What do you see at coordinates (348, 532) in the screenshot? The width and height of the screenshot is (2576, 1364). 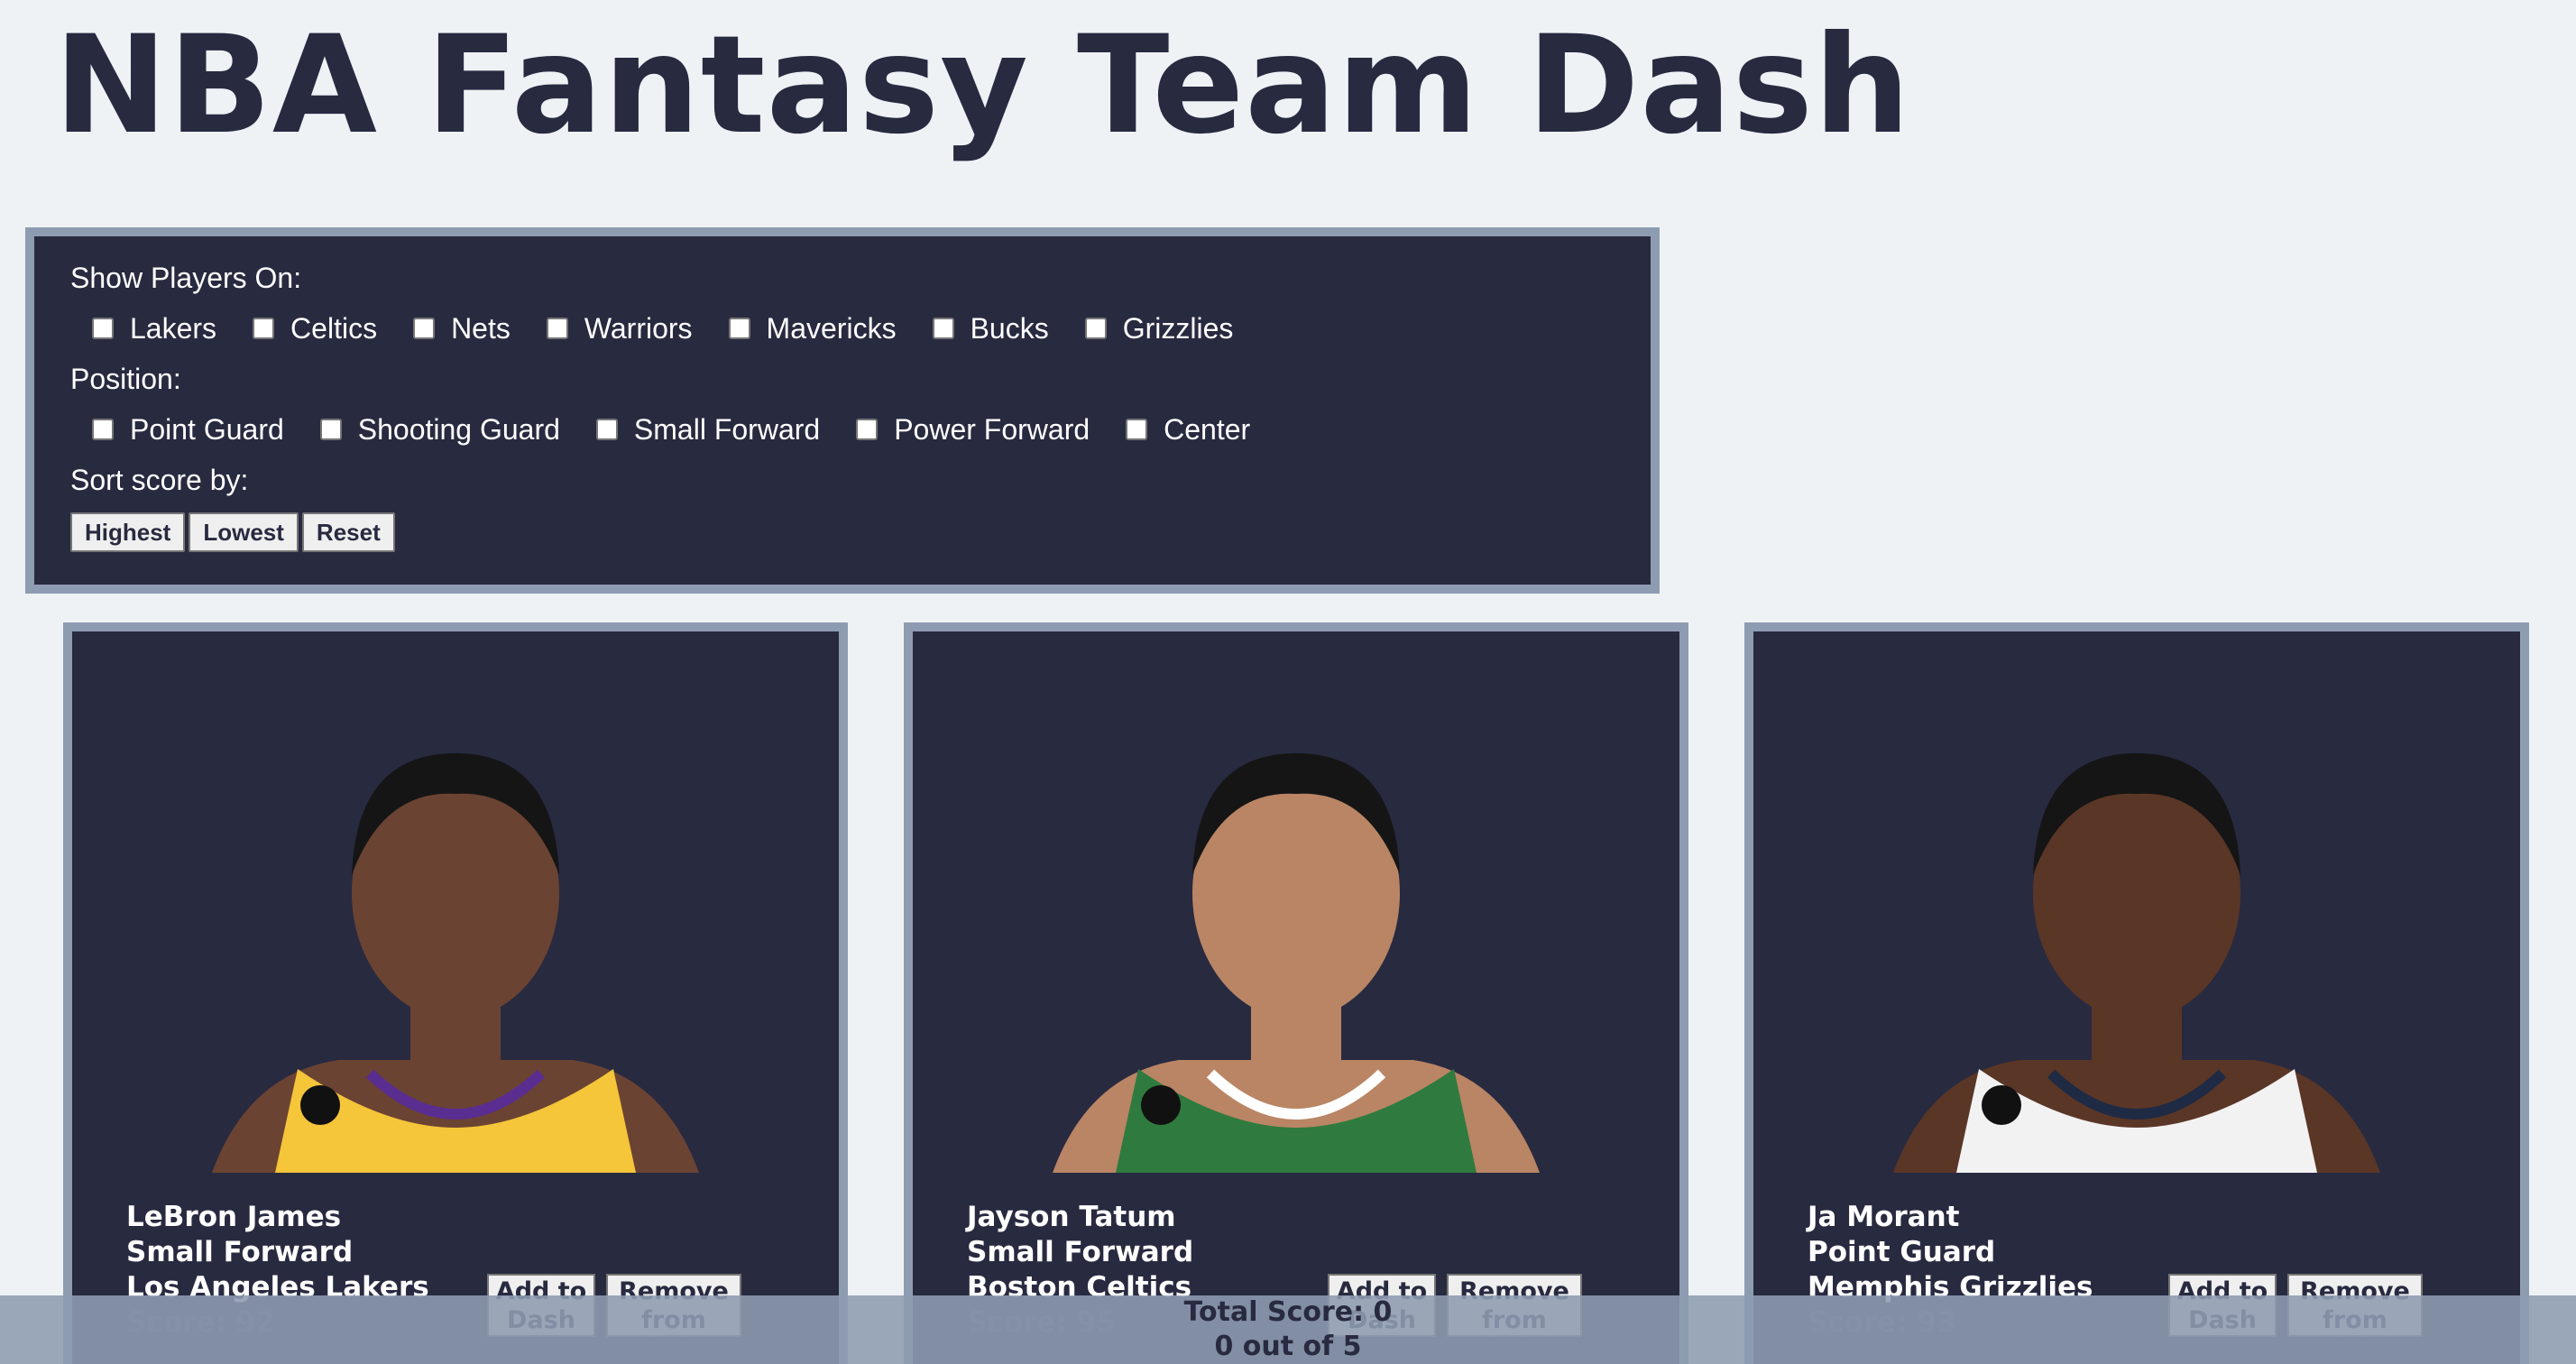 I see `sort-reset-button: Reset` at bounding box center [348, 532].